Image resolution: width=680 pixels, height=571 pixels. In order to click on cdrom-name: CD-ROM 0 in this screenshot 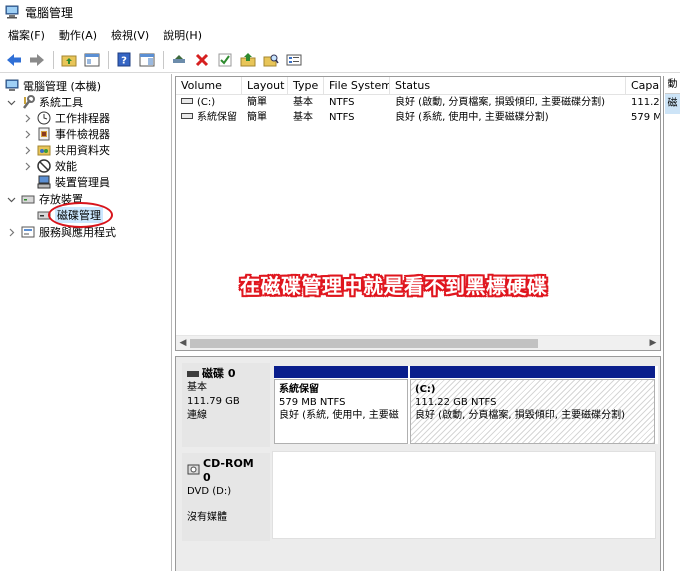, I will do `click(226, 471)`.